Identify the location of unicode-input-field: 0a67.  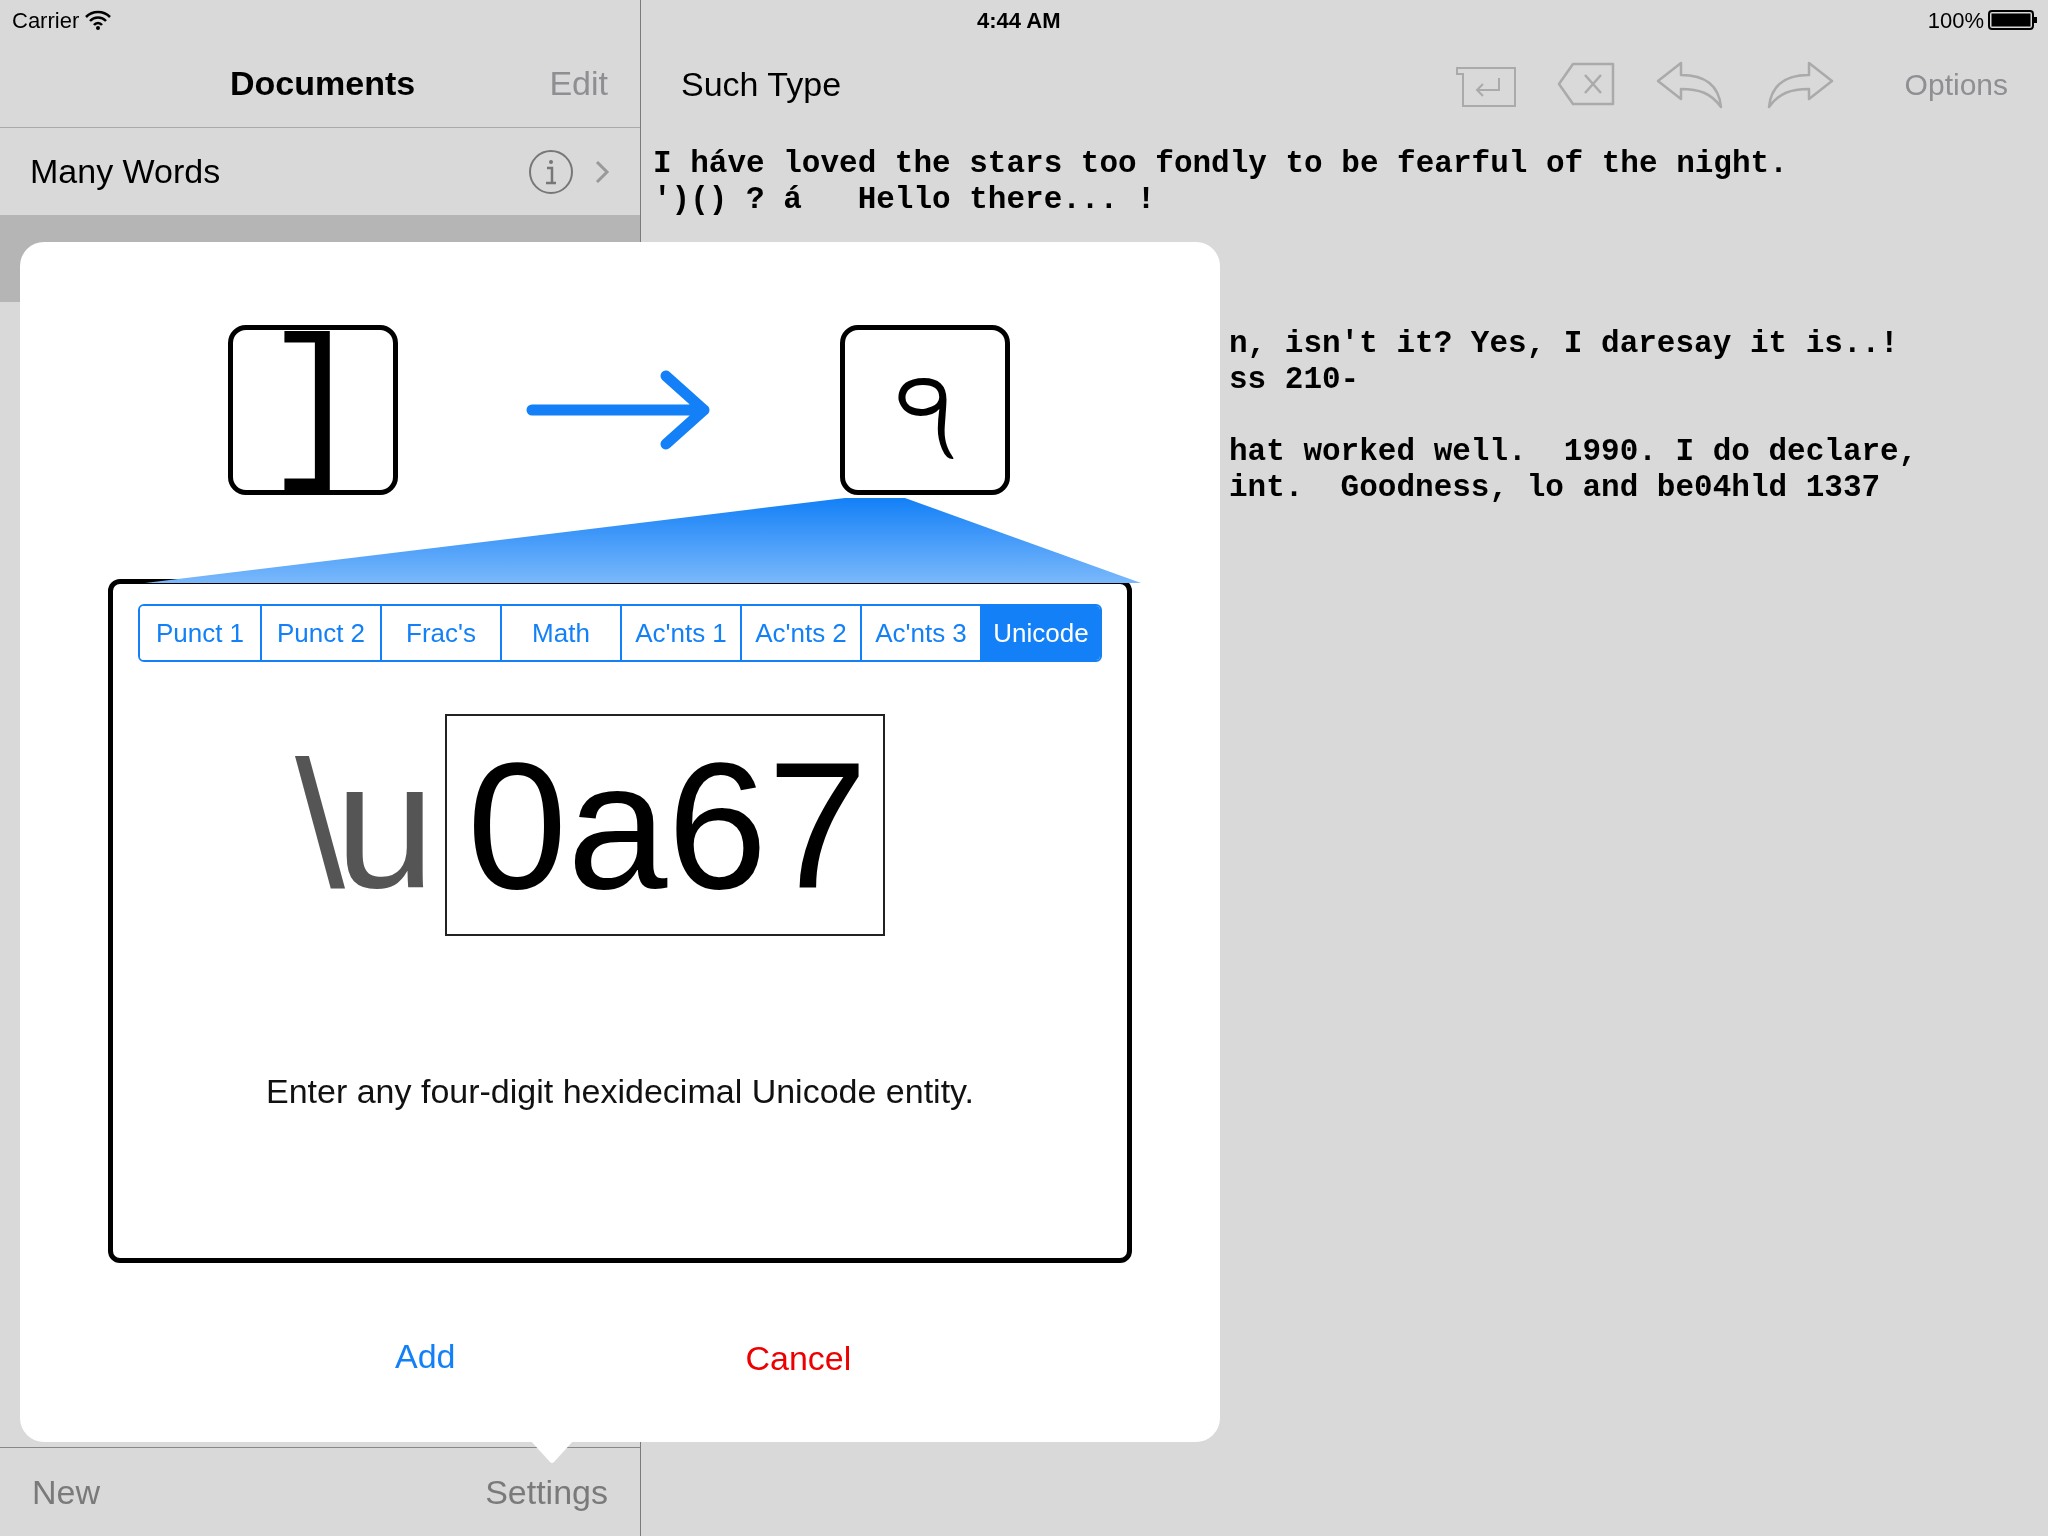
(665, 825).